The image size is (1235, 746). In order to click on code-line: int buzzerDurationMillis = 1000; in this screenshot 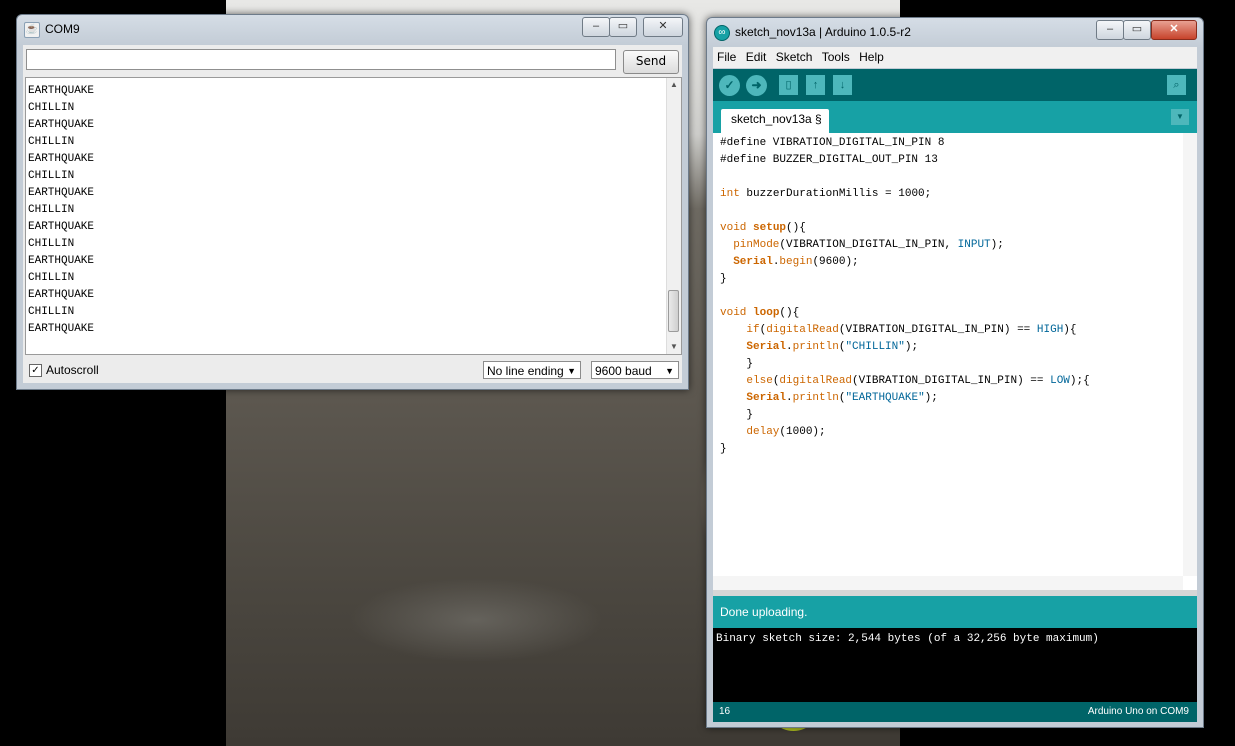, I will do `click(905, 194)`.